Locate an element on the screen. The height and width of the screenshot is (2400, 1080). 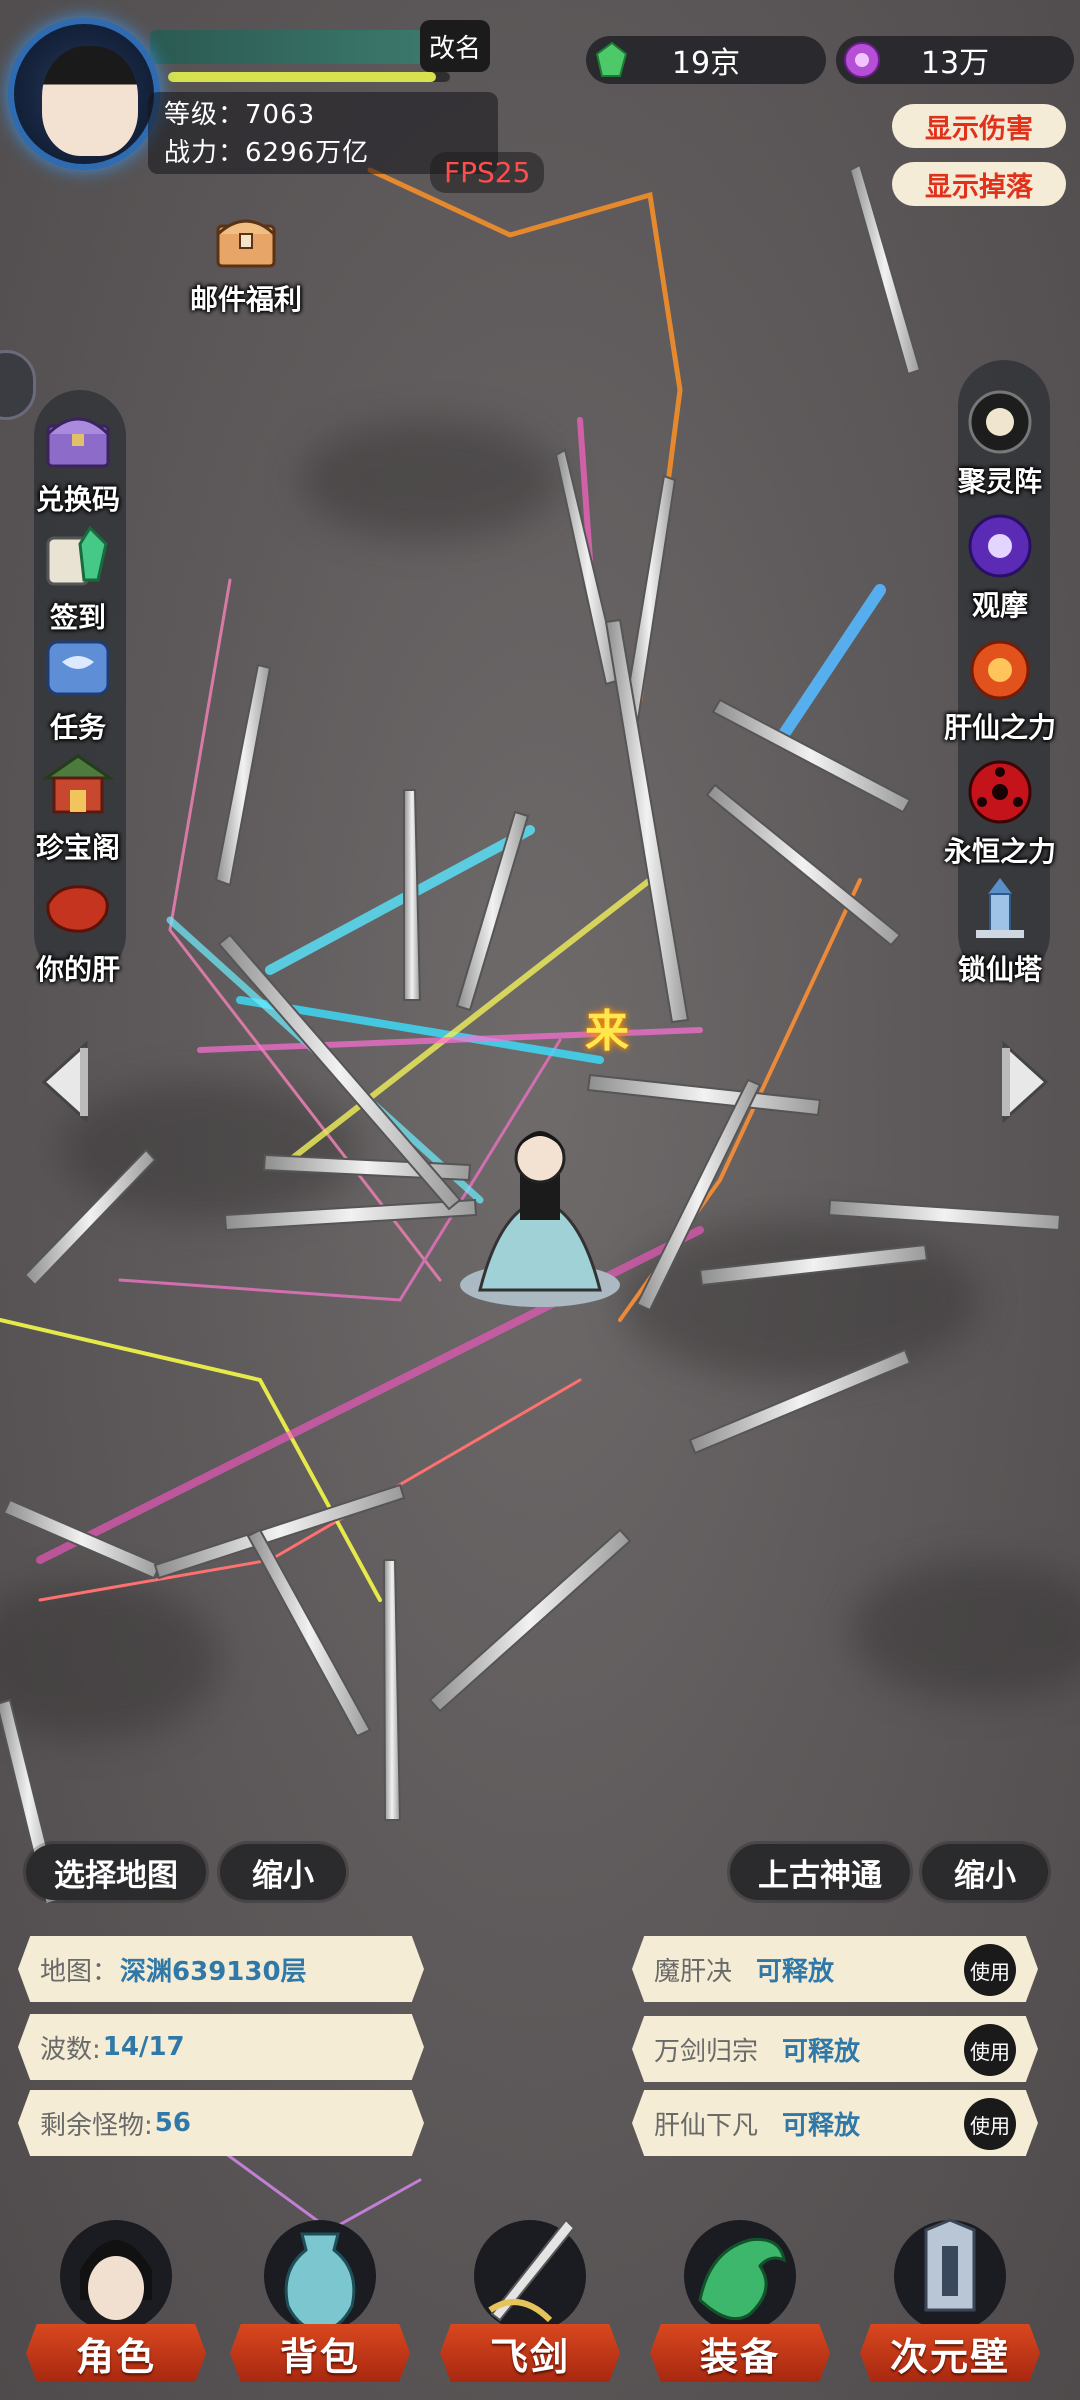
spirit-array-icon is located at coordinates (1000, 422).